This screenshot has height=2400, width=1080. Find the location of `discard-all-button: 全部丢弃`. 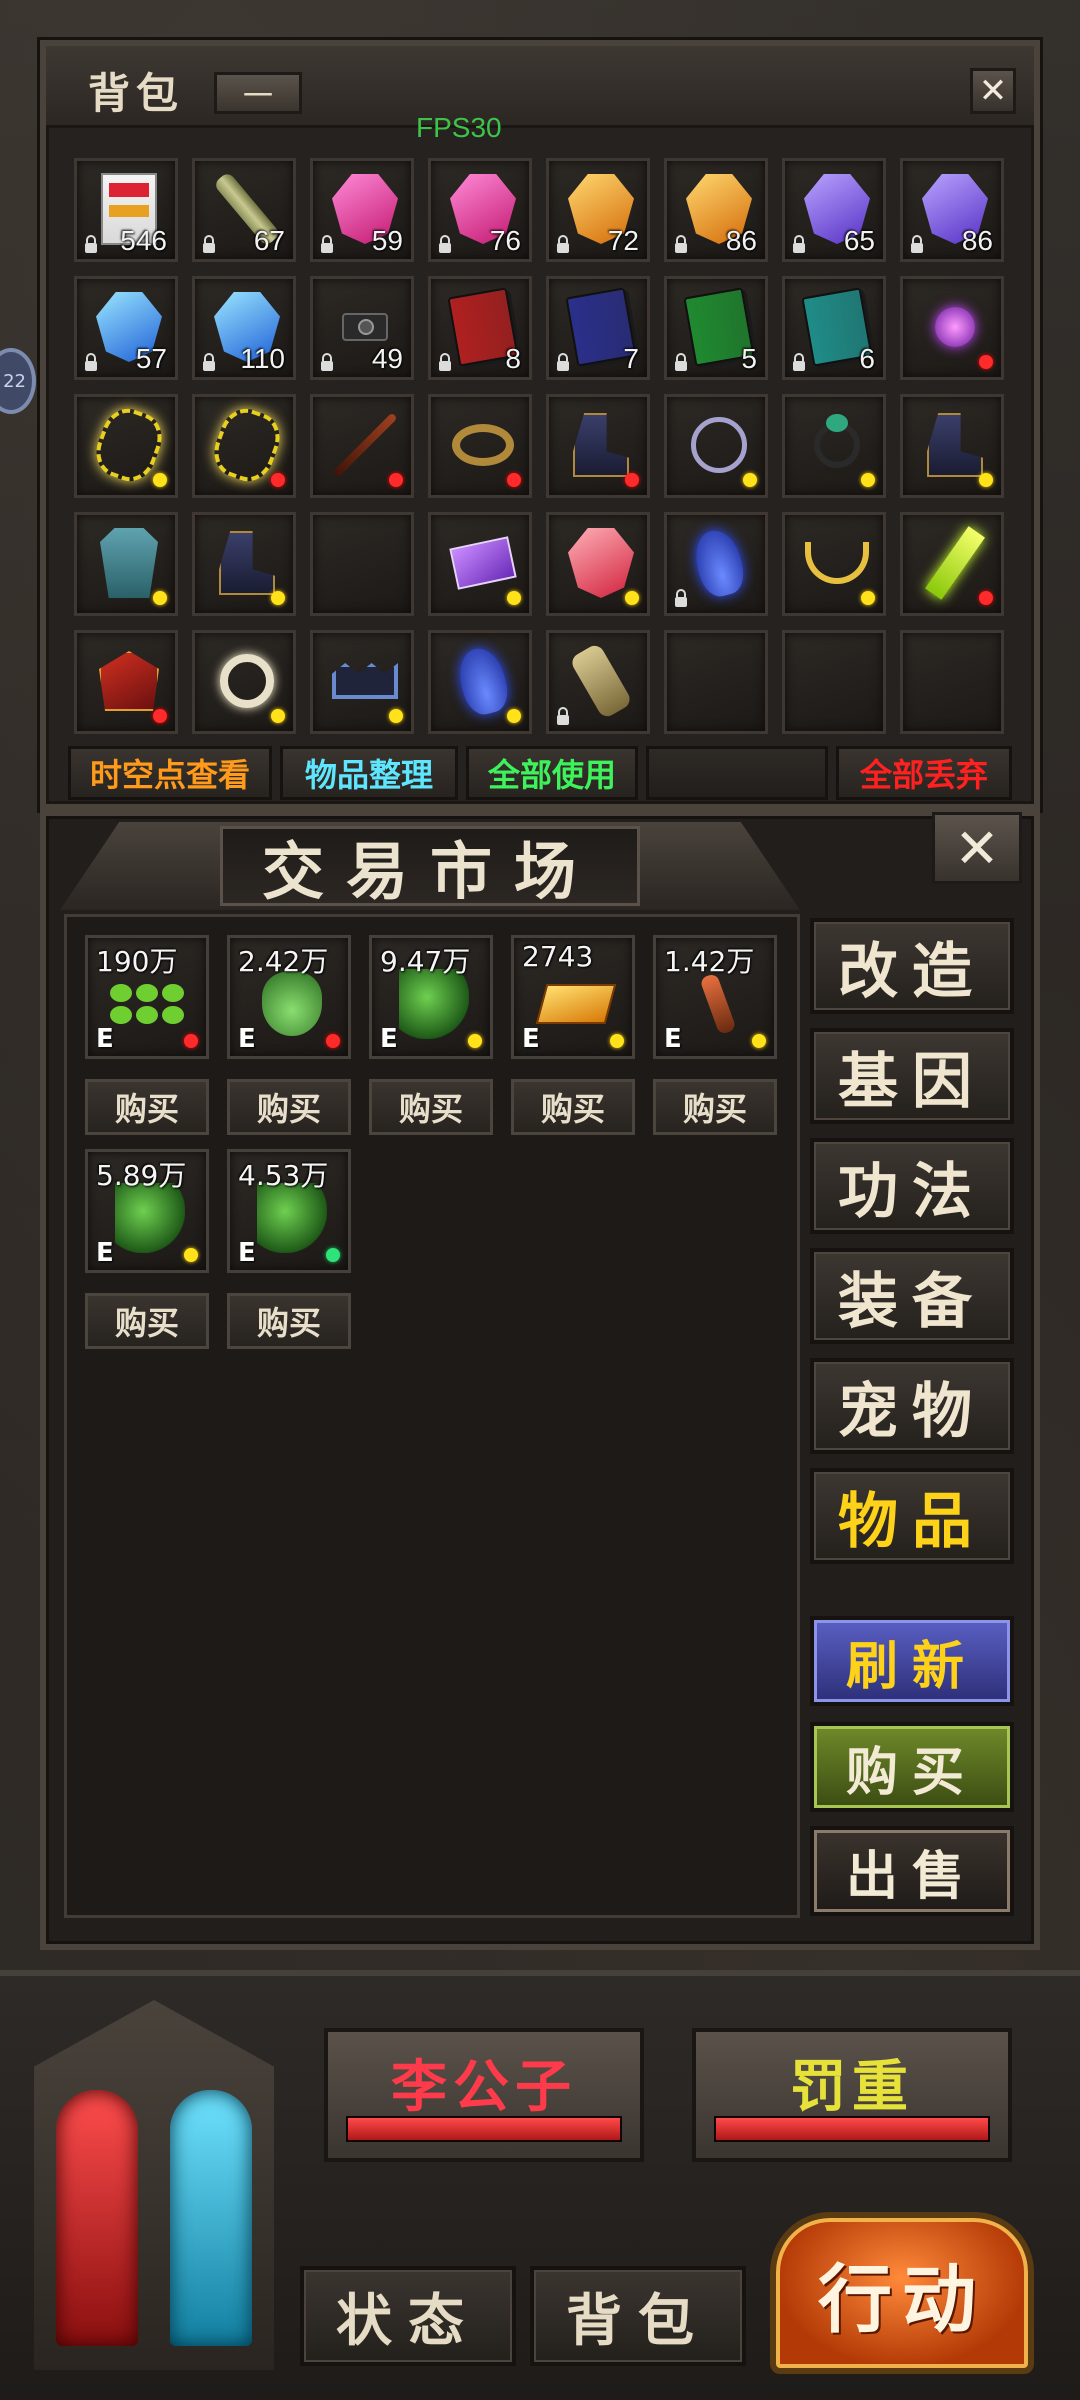

discard-all-button: 全部丢弃 is located at coordinates (924, 773).